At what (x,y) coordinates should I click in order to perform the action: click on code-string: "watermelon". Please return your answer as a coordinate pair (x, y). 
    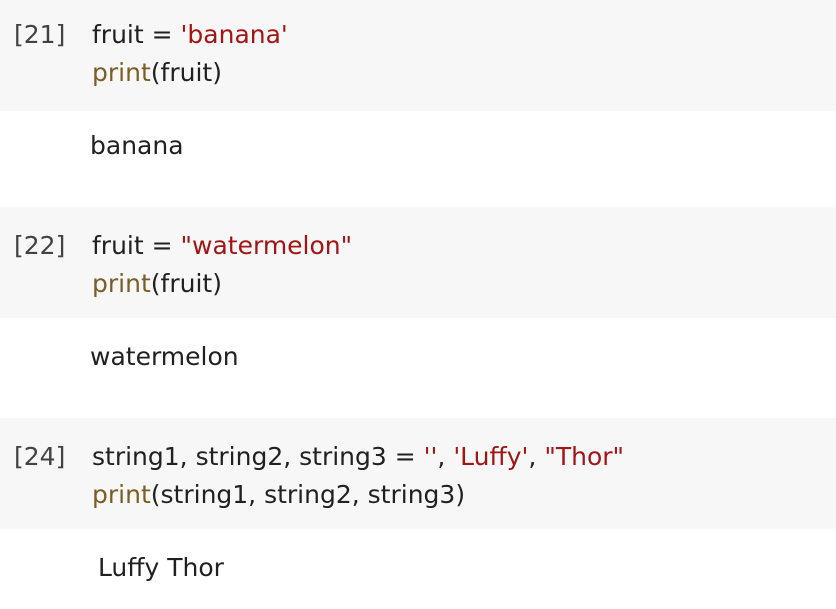
    Looking at the image, I should click on (266, 245).